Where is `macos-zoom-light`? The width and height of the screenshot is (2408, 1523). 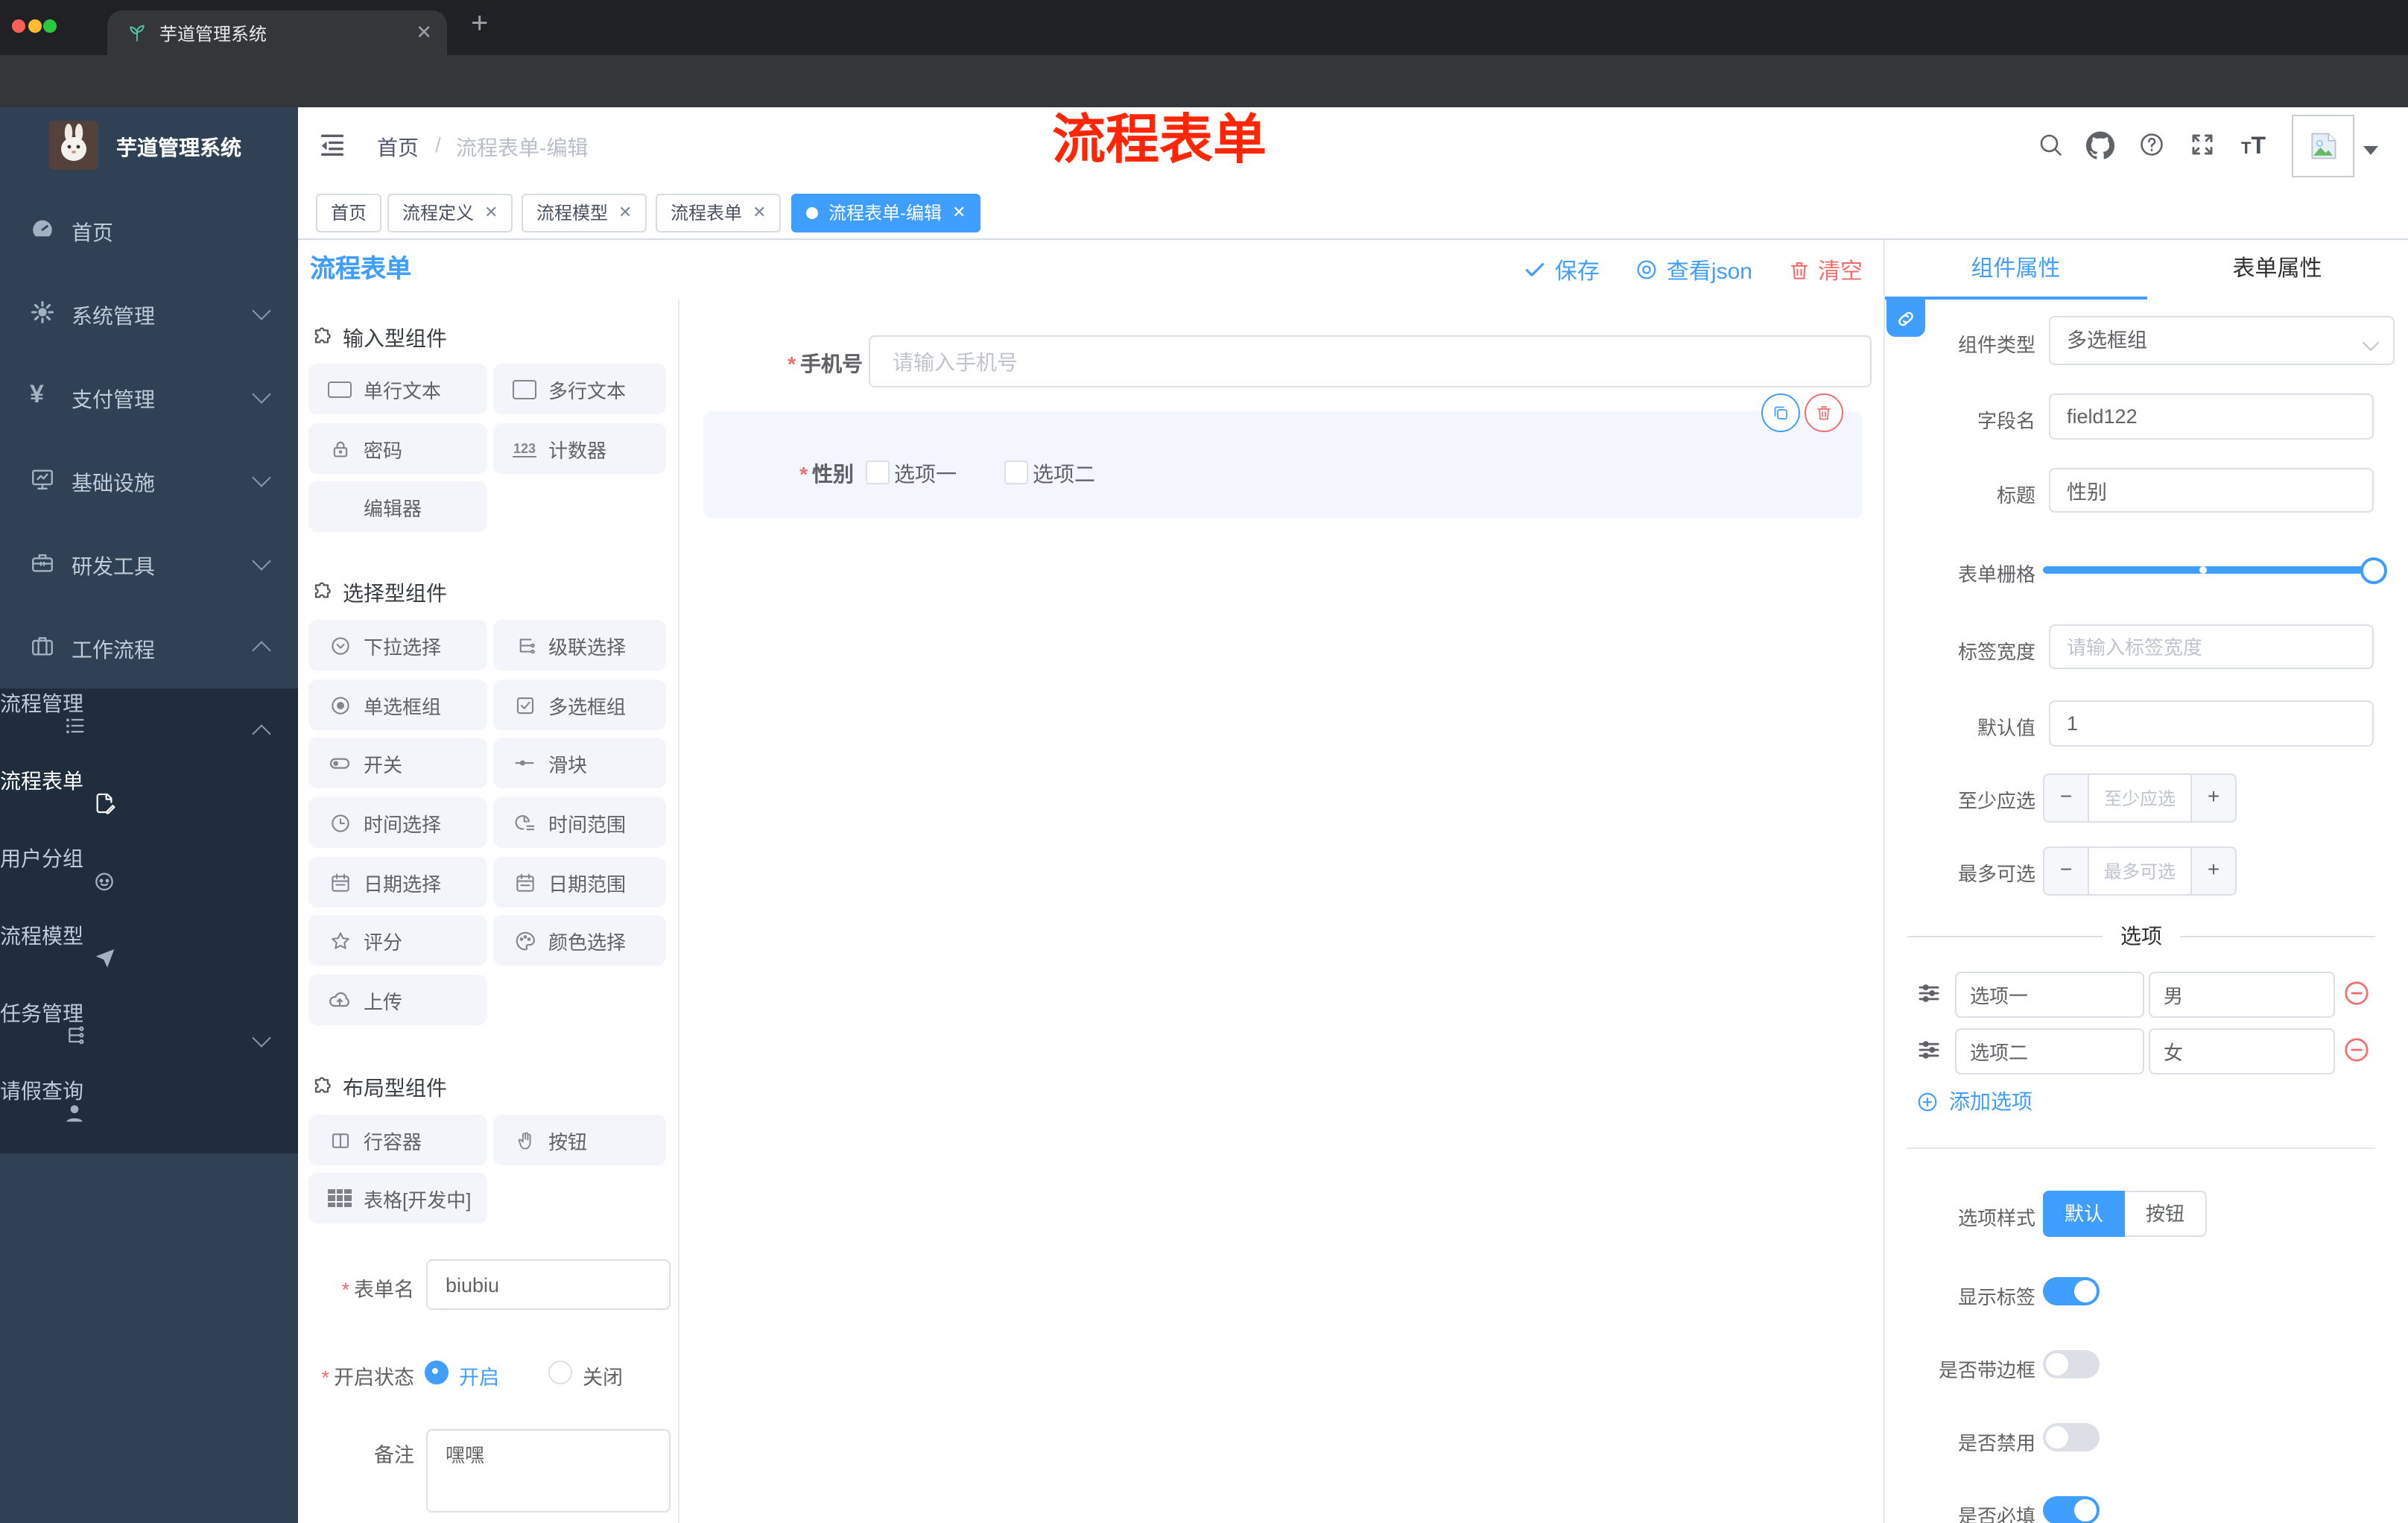 macos-zoom-light is located at coordinates (50, 26).